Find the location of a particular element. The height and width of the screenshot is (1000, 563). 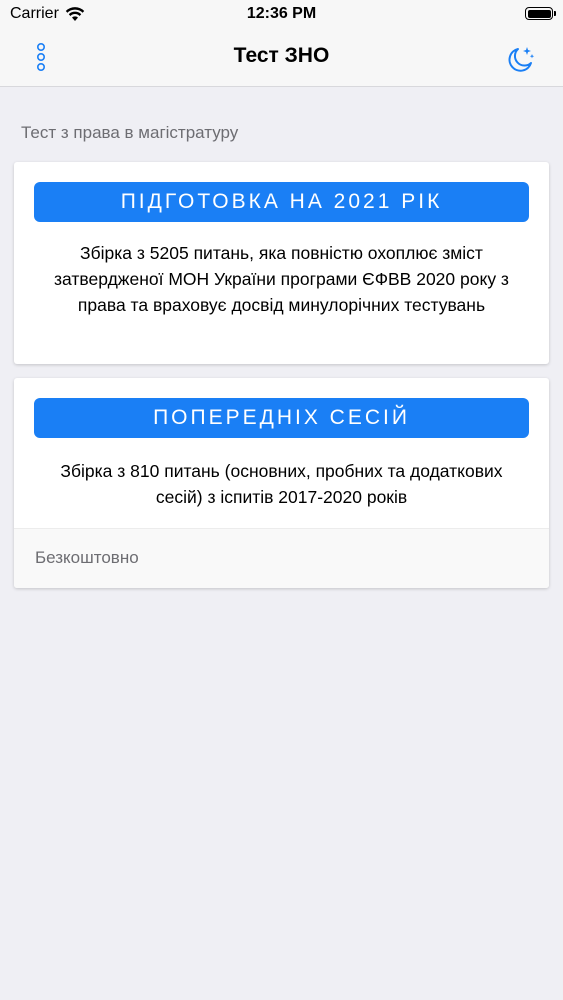

free-label: Безкоштовно is located at coordinates (87, 557).